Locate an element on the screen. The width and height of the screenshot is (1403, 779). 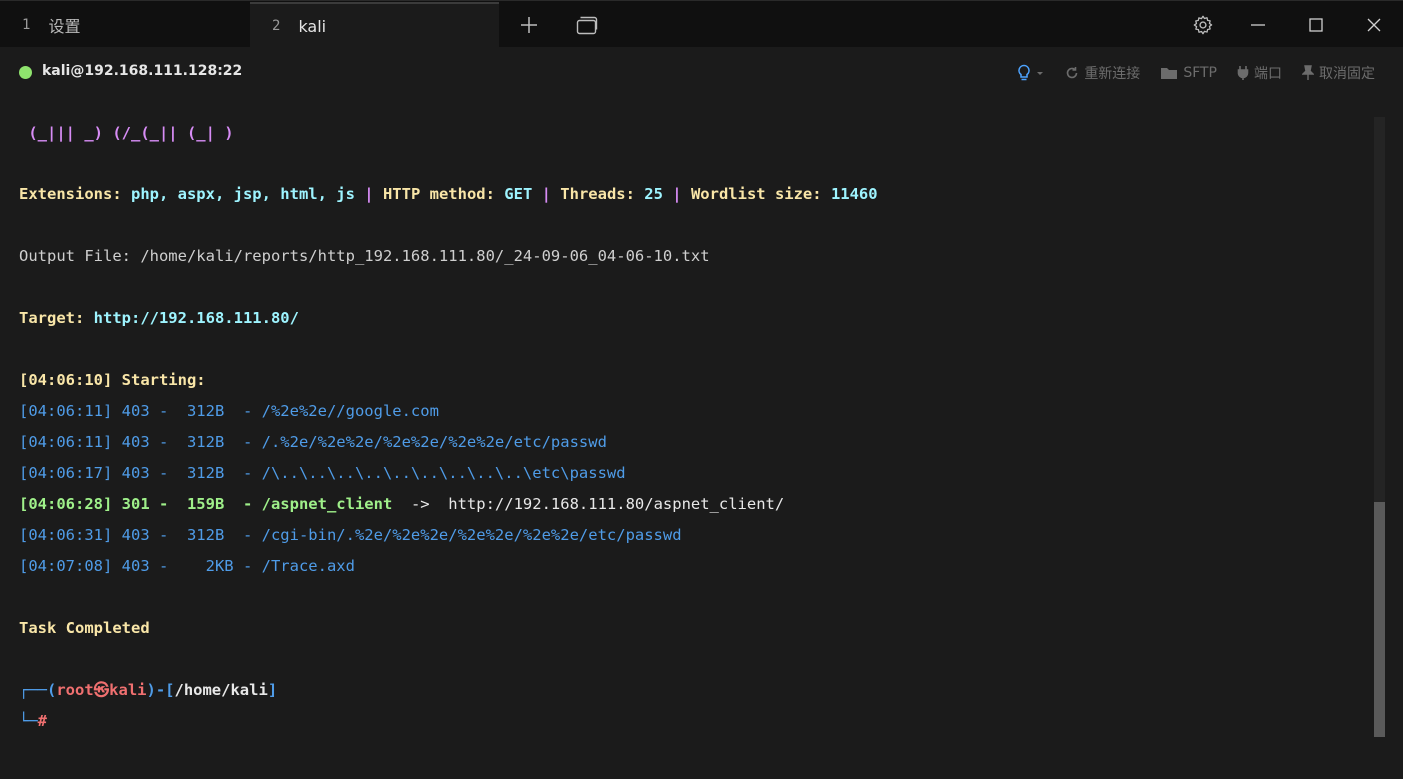
gear-icon is located at coordinates (1203, 25).